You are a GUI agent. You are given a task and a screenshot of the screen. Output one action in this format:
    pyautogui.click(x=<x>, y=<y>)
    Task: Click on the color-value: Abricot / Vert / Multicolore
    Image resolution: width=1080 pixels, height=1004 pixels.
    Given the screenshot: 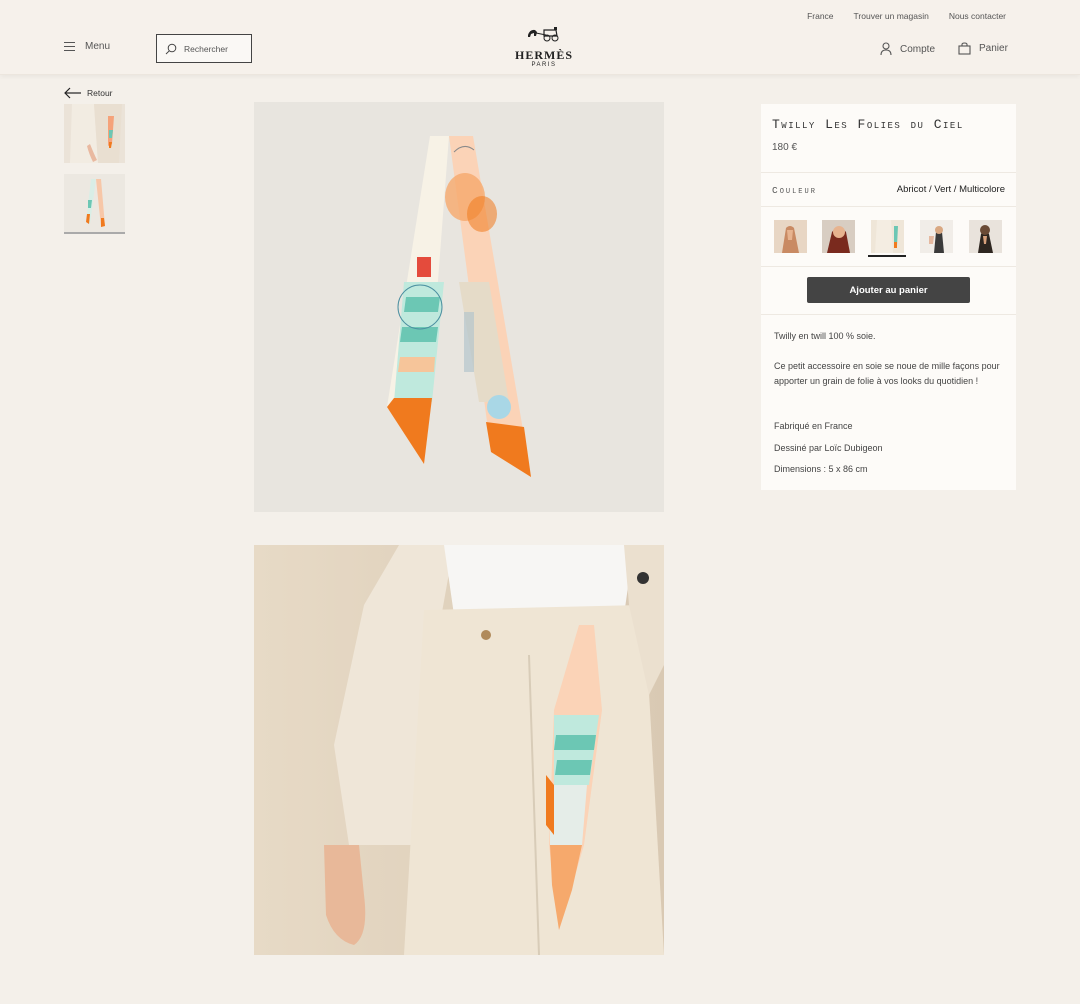 What is the action you would take?
    pyautogui.click(x=950, y=189)
    